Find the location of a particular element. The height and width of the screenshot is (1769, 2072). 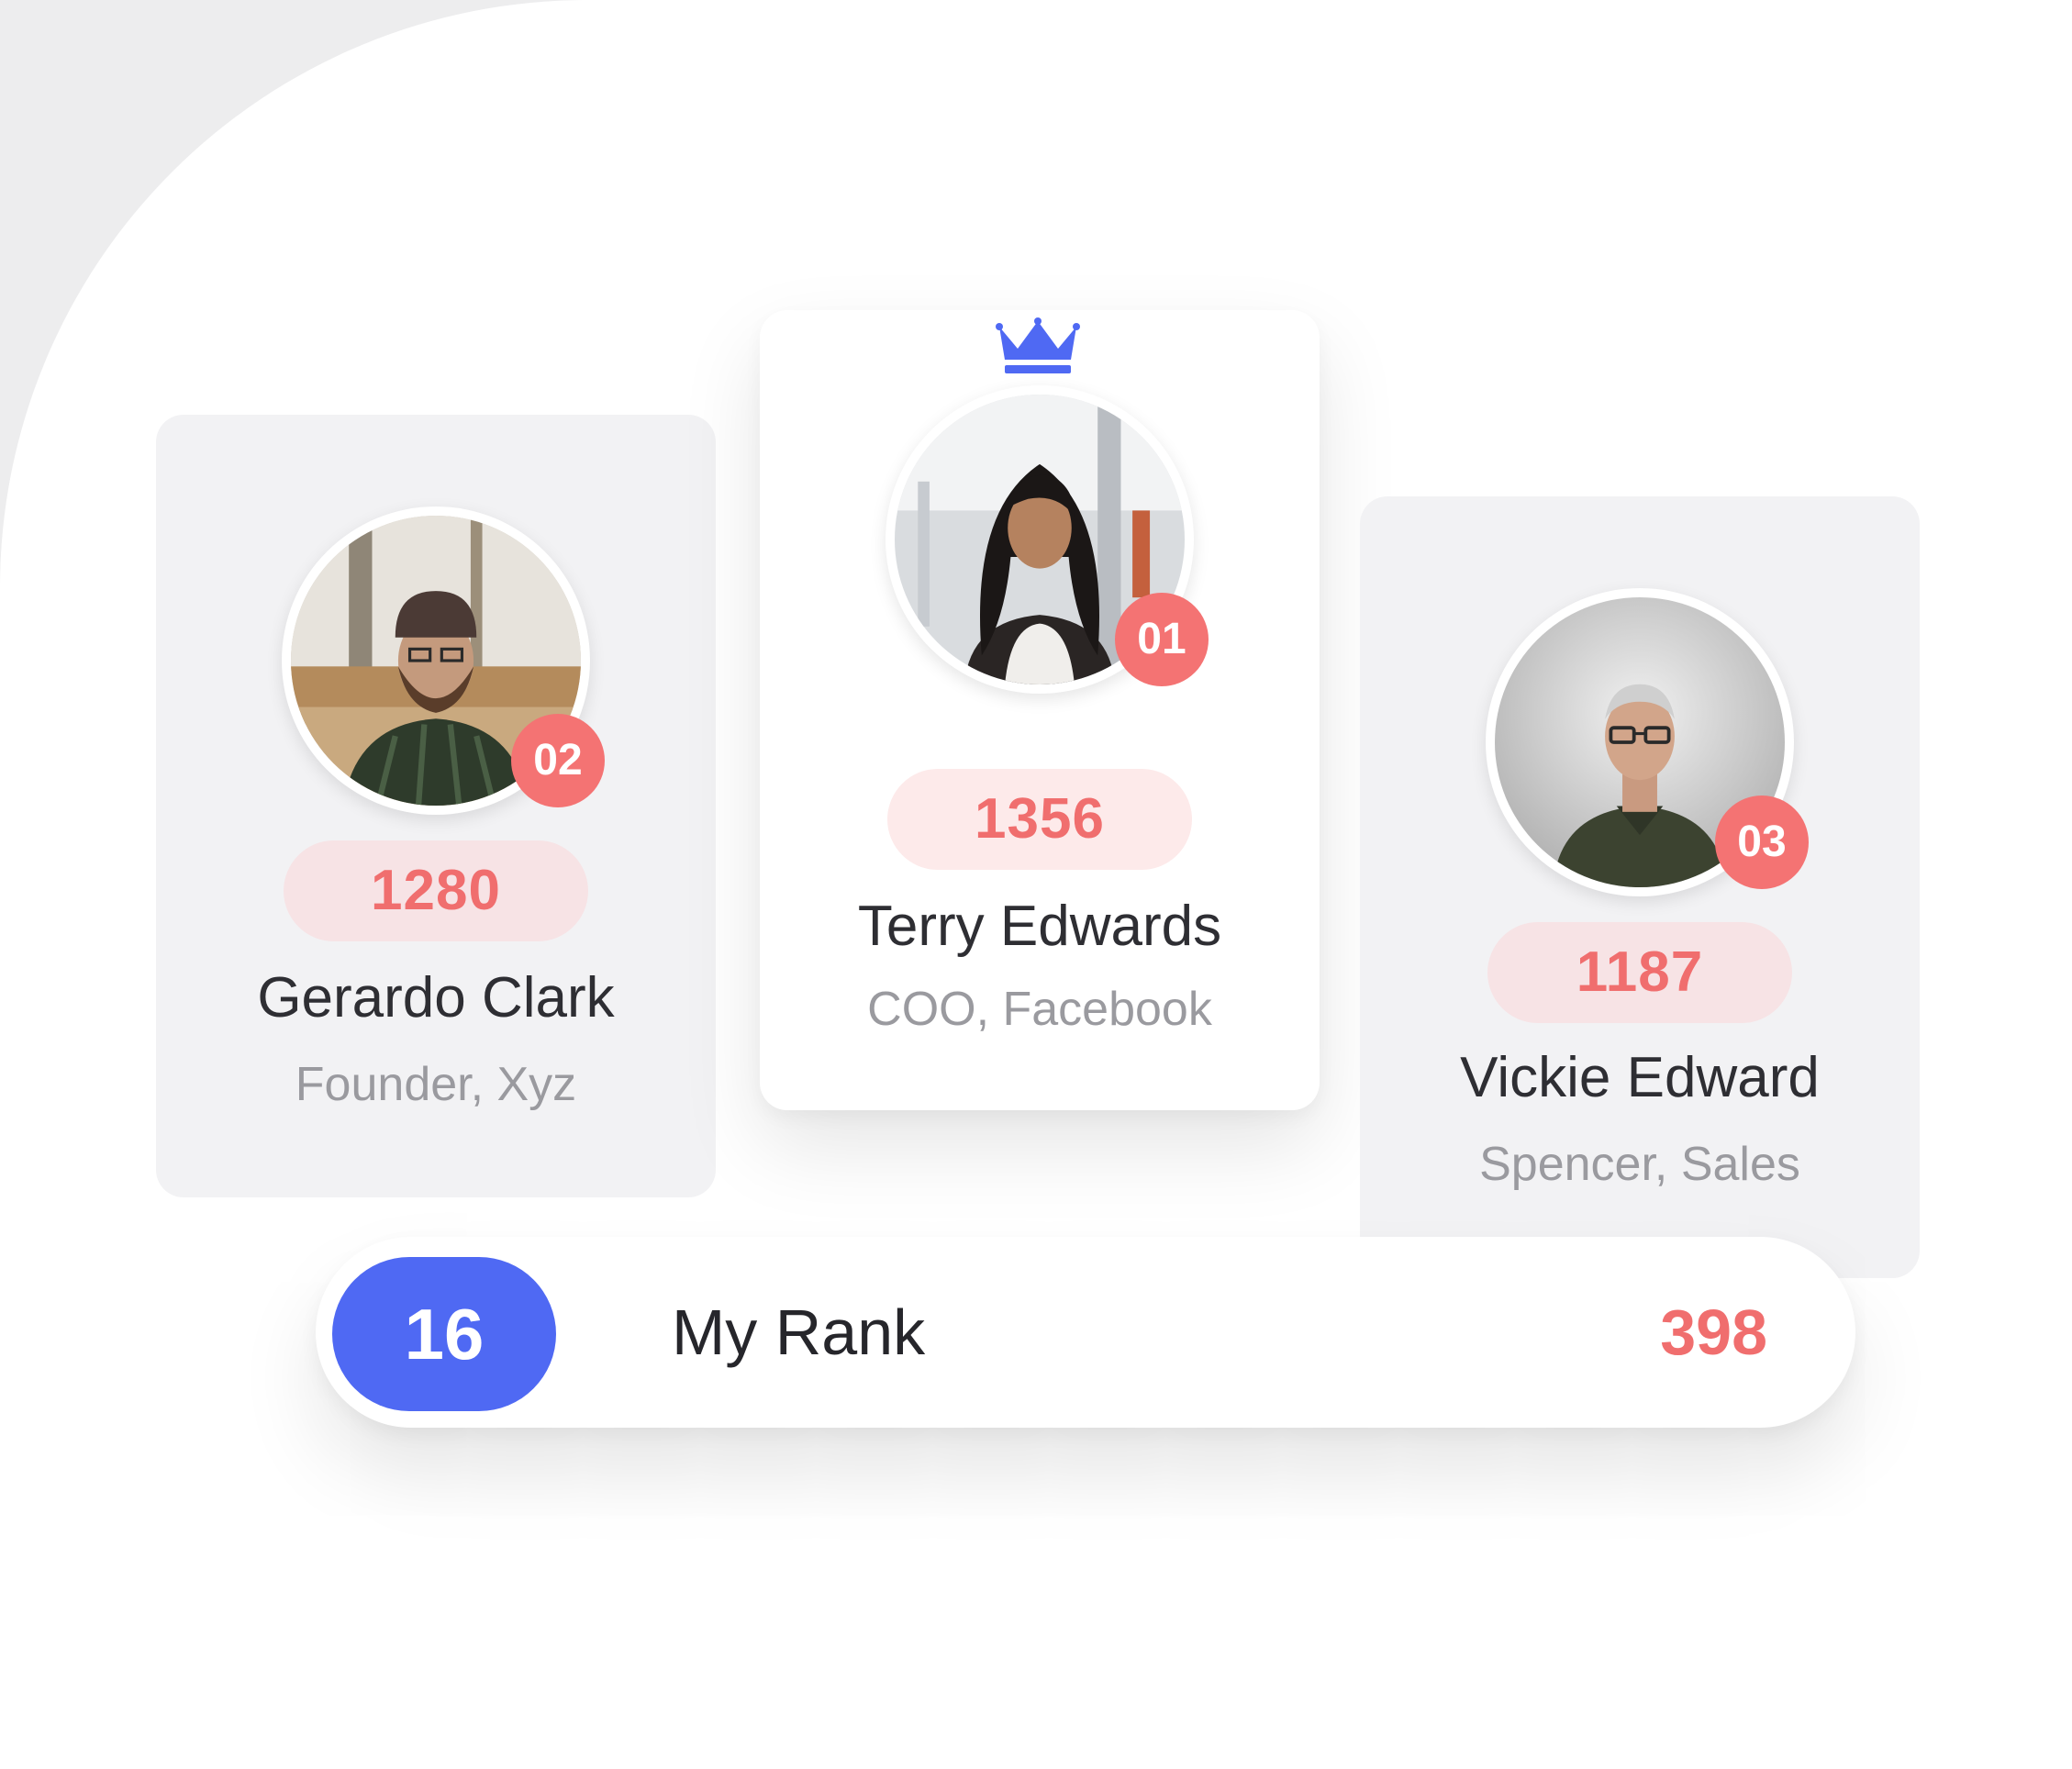

leader-title: COO, Facebook is located at coordinates (1039, 1009).